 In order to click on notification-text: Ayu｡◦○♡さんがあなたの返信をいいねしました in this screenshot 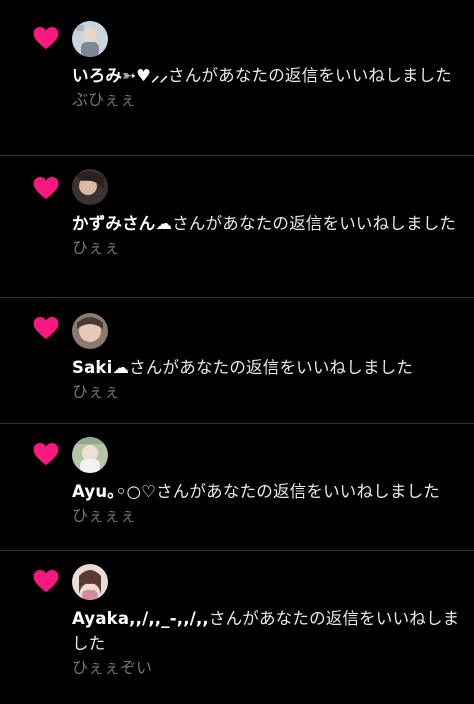, I will do `click(268, 491)`.